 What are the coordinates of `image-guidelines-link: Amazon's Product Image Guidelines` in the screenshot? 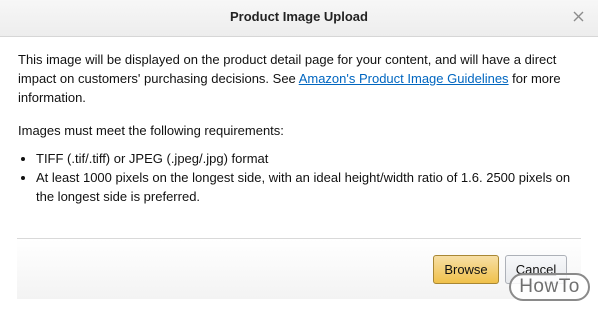 It's located at (404, 78).